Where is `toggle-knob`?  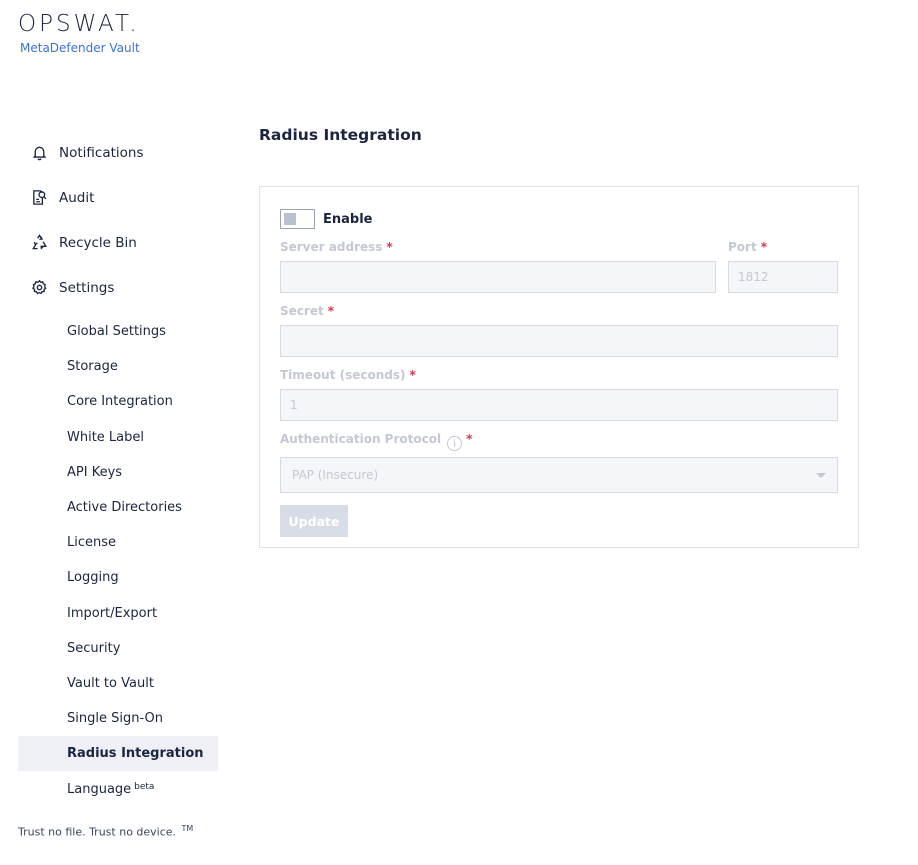 toggle-knob is located at coordinates (290, 219).